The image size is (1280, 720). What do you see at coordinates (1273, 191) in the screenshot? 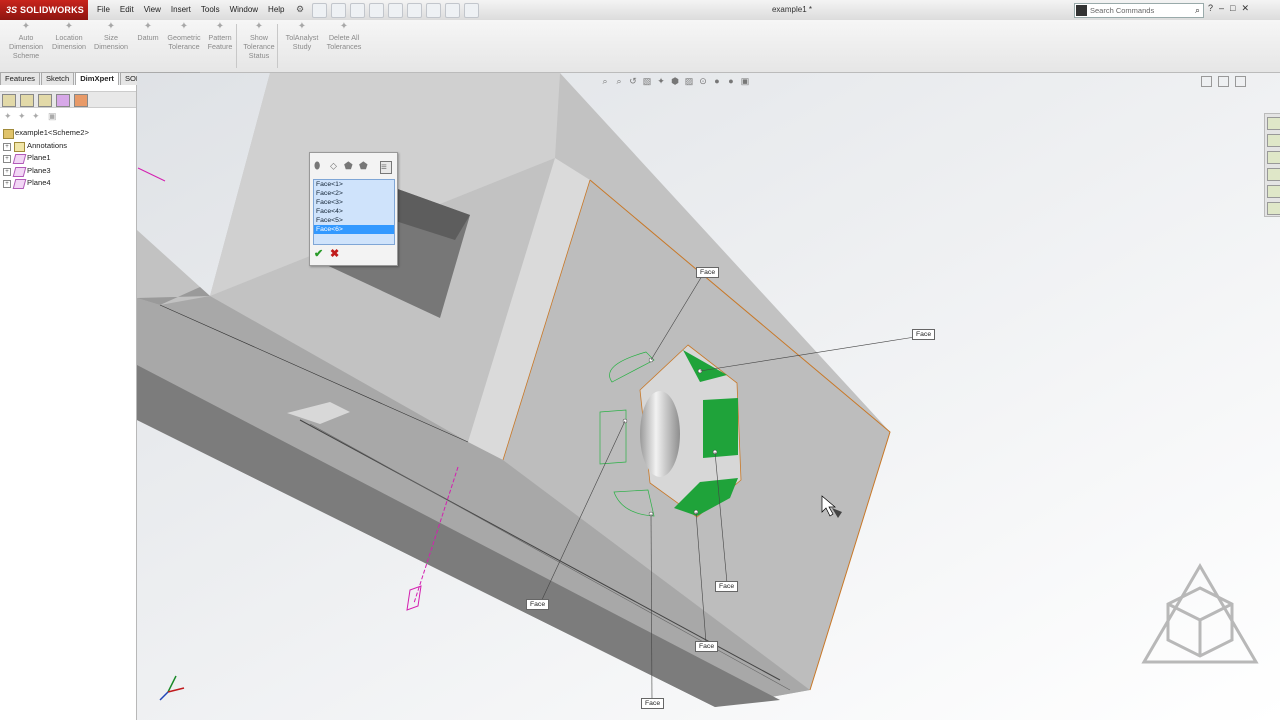
I see `appearances-icon` at bounding box center [1273, 191].